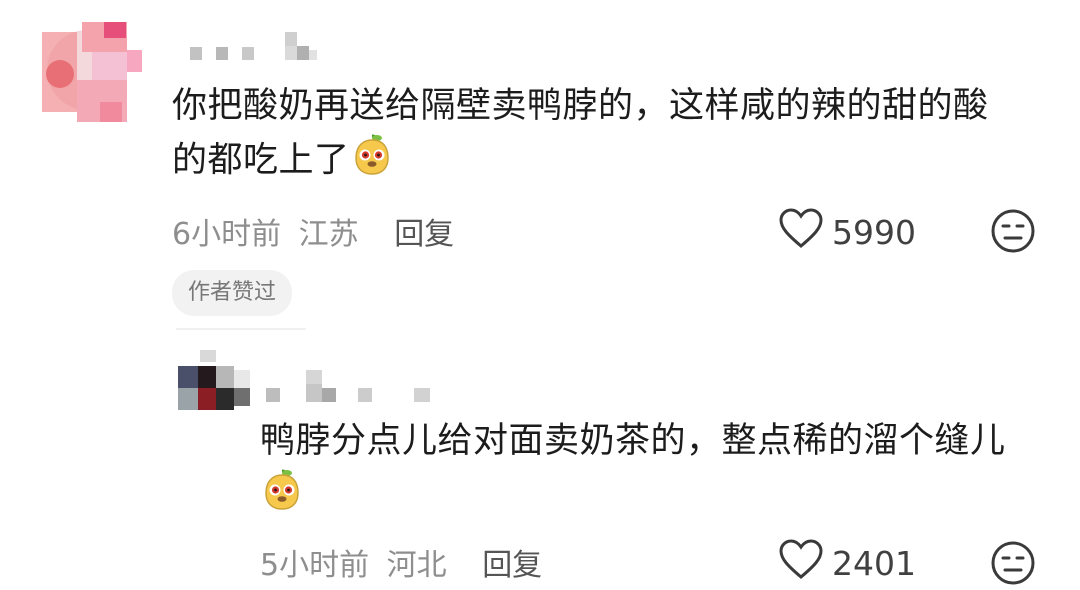  Describe the element at coordinates (241, 329) in the screenshot. I see `divider` at that location.